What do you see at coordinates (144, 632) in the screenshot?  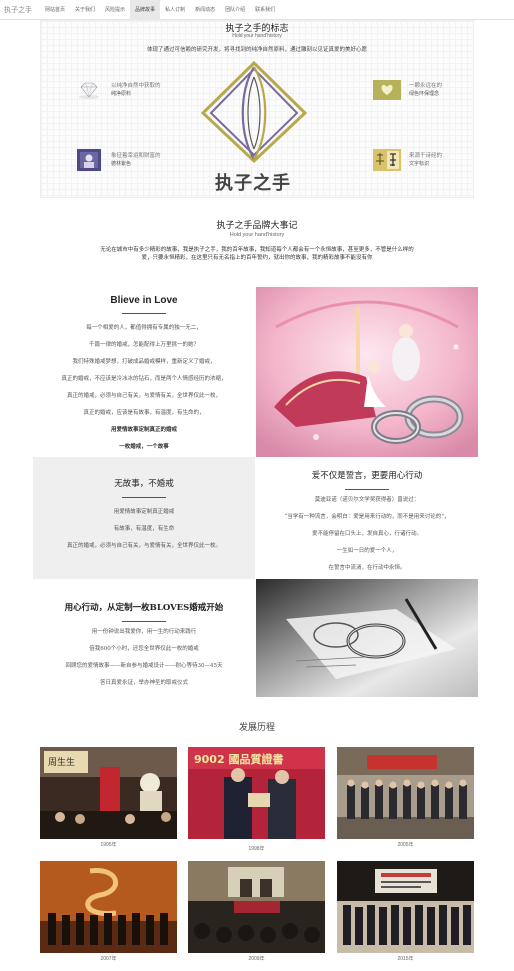 I see `custom-line: 用一份钟说出我爱你，用一生的行动来践行` at bounding box center [144, 632].